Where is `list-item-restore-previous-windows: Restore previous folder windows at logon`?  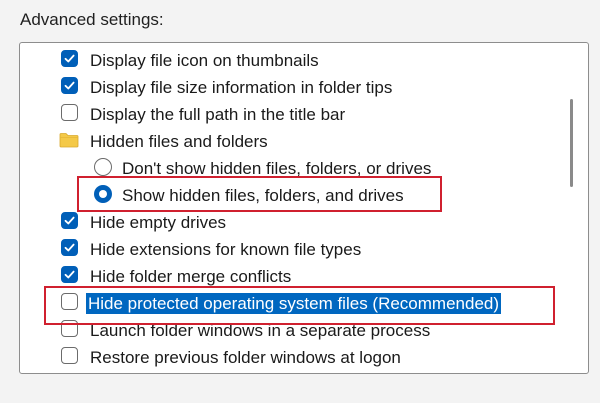 list-item-restore-previous-windows: Restore previous folder windows at logon is located at coordinates (290, 357).